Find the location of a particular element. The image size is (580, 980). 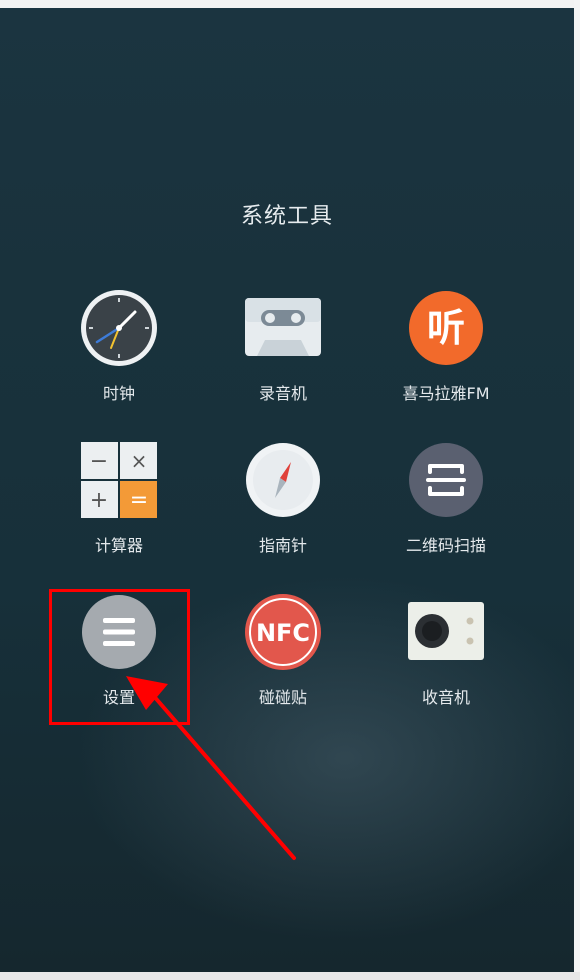

app-label: 喜马拉雅FM is located at coordinates (446, 393).